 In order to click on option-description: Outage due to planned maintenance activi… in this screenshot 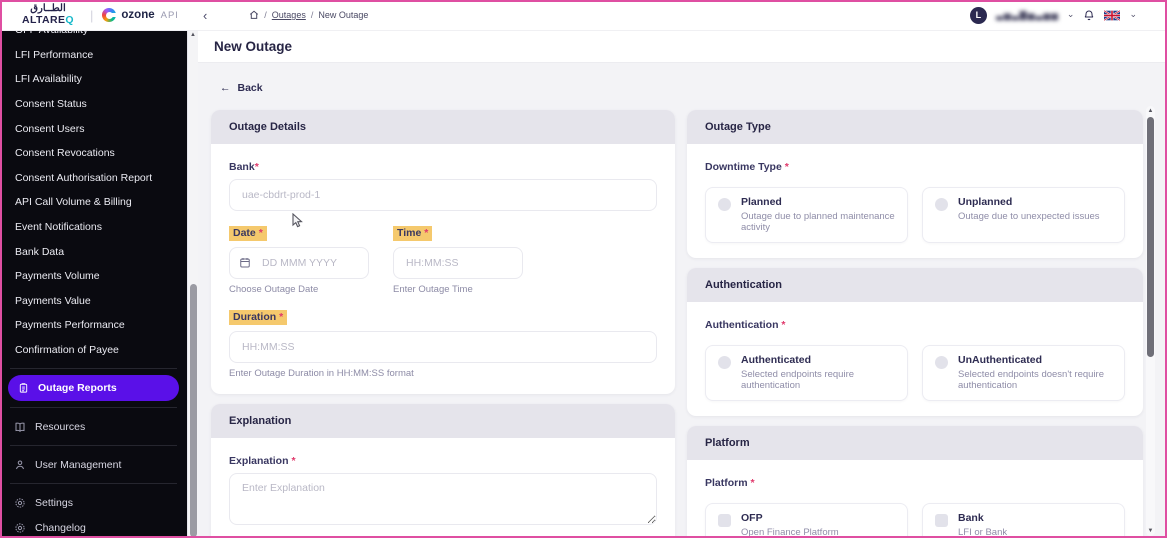, I will do `click(818, 222)`.